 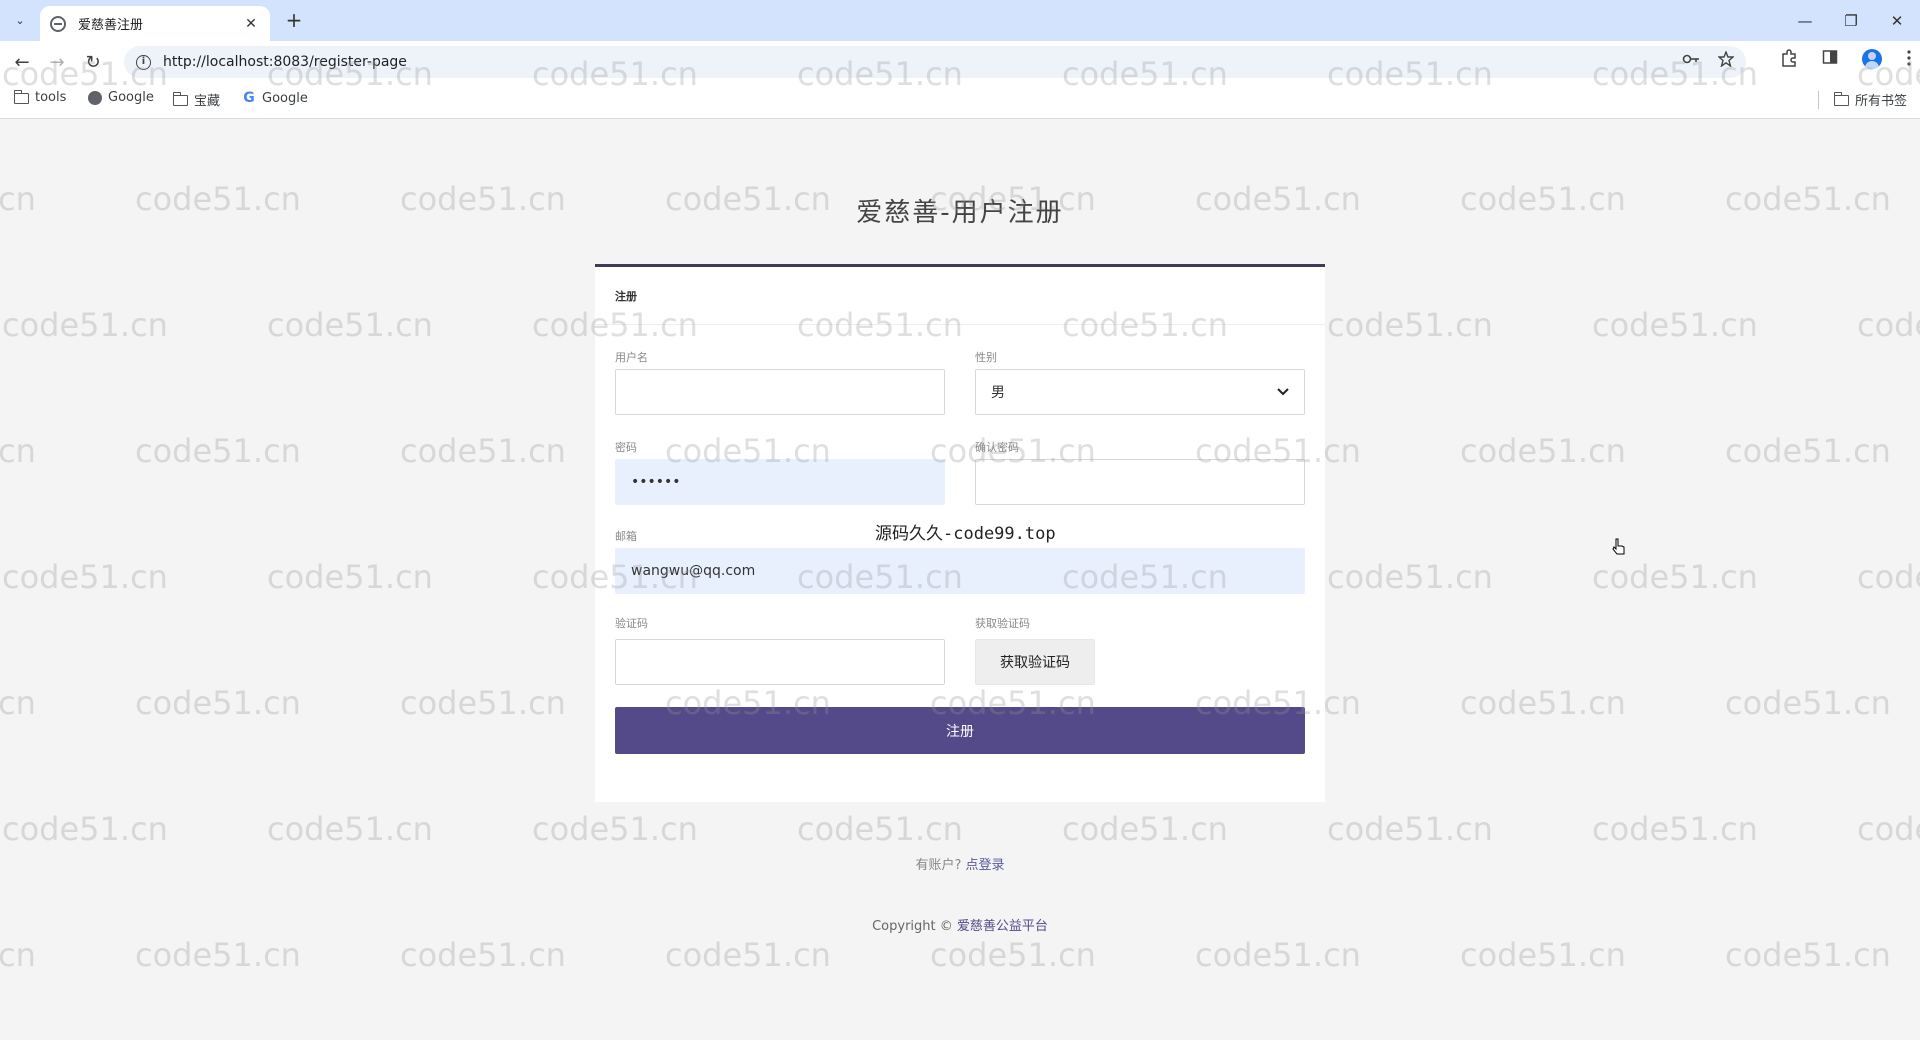 What do you see at coordinates (960, 571) in the screenshot?
I see `email-input: wangwu@qq.com` at bounding box center [960, 571].